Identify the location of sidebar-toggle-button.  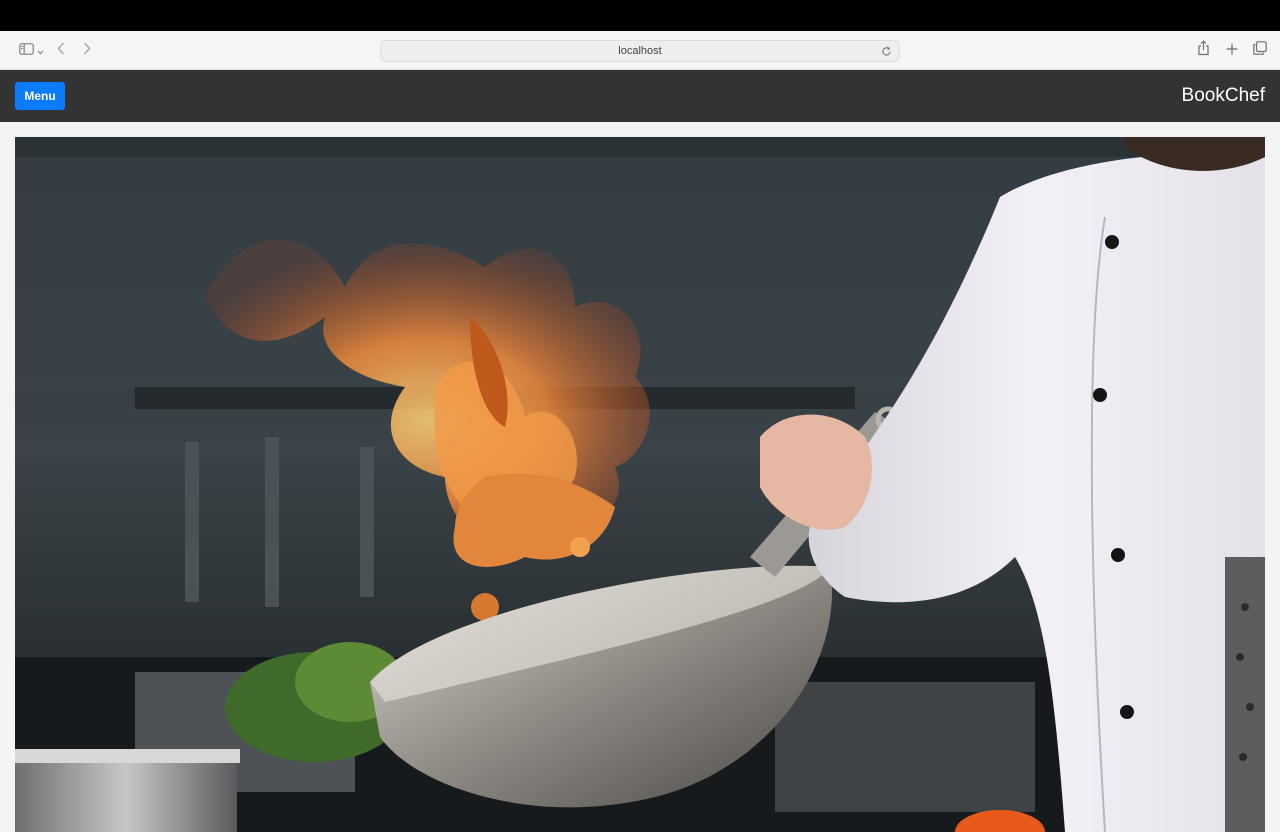
(31, 51).